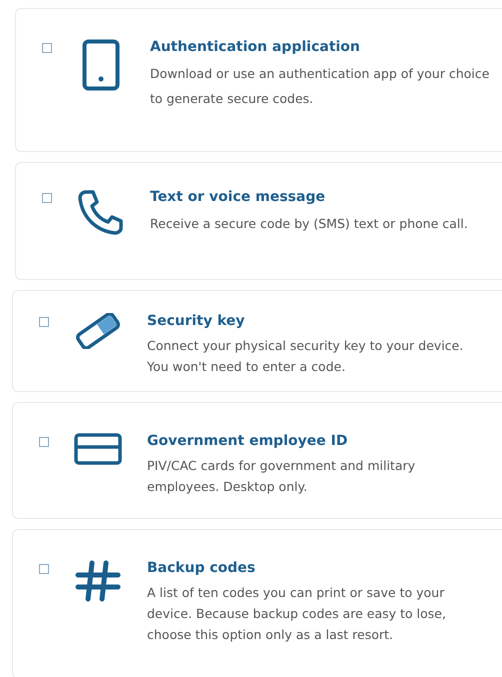 This screenshot has height=677, width=502. Describe the element at coordinates (320, 86) in the screenshot. I see `option-description: Download or use an authentication app of your choice to generate secure codes.` at that location.